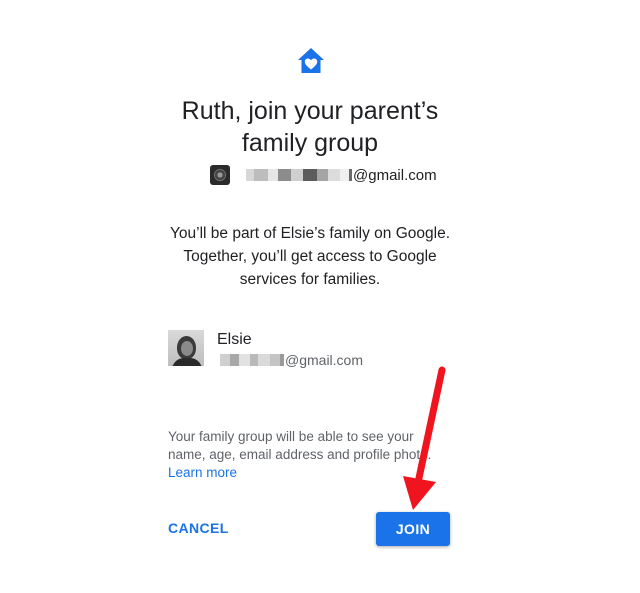 This screenshot has width=640, height=593. What do you see at coordinates (299, 175) in the screenshot?
I see `redacted-email-prefix` at bounding box center [299, 175].